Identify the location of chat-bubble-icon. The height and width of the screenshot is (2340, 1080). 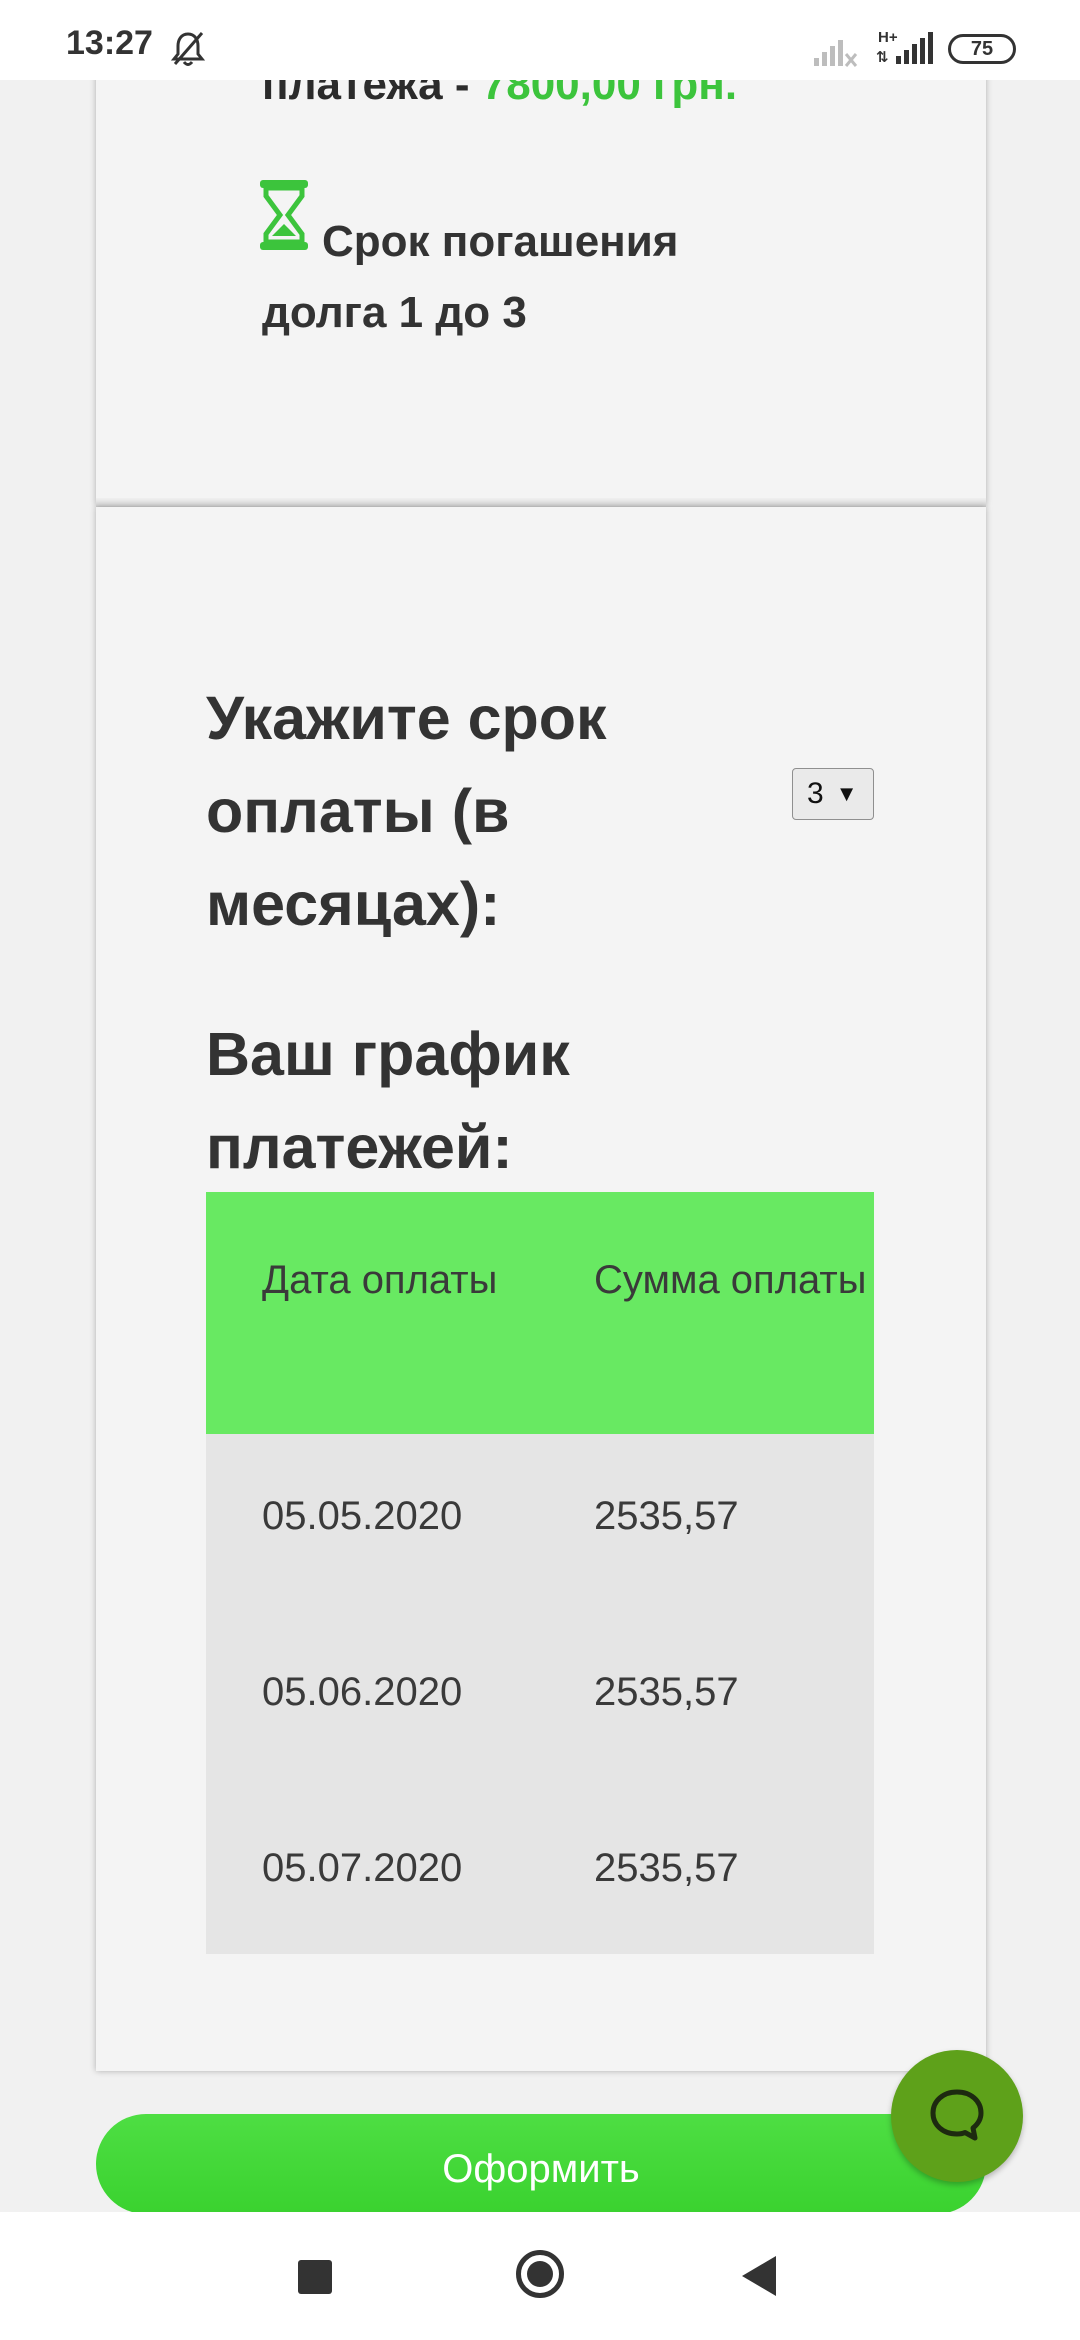
(957, 2115).